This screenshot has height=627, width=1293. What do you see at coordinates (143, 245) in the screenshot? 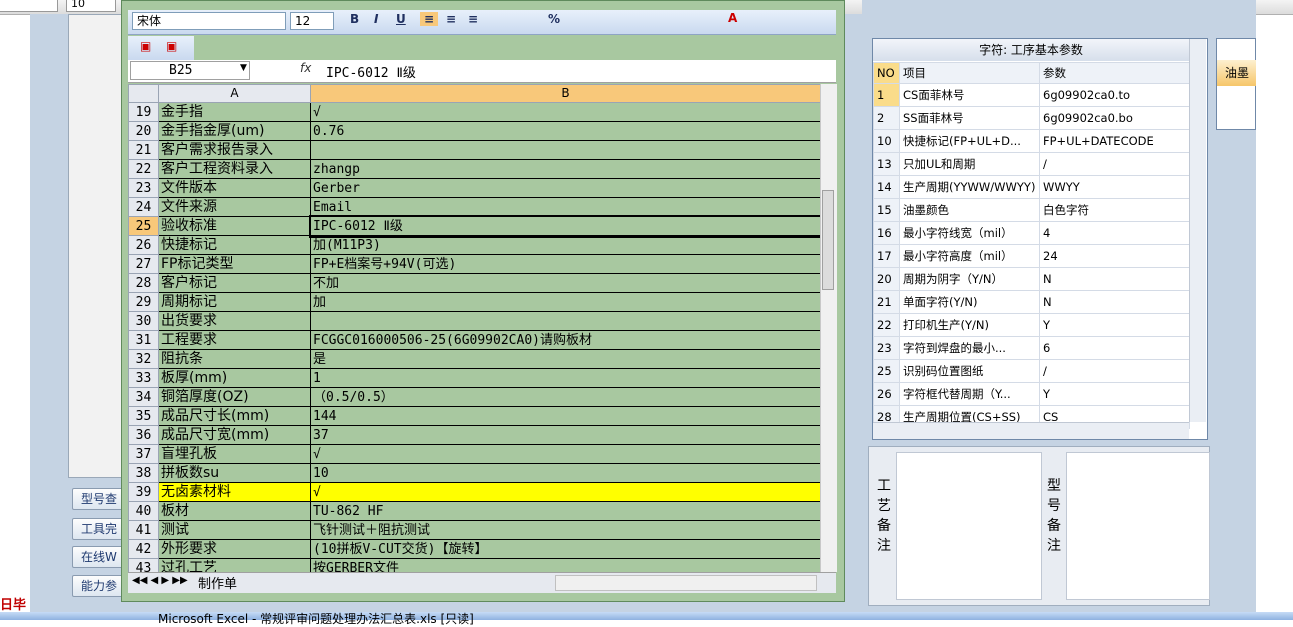
I see `row-number: 26` at bounding box center [143, 245].